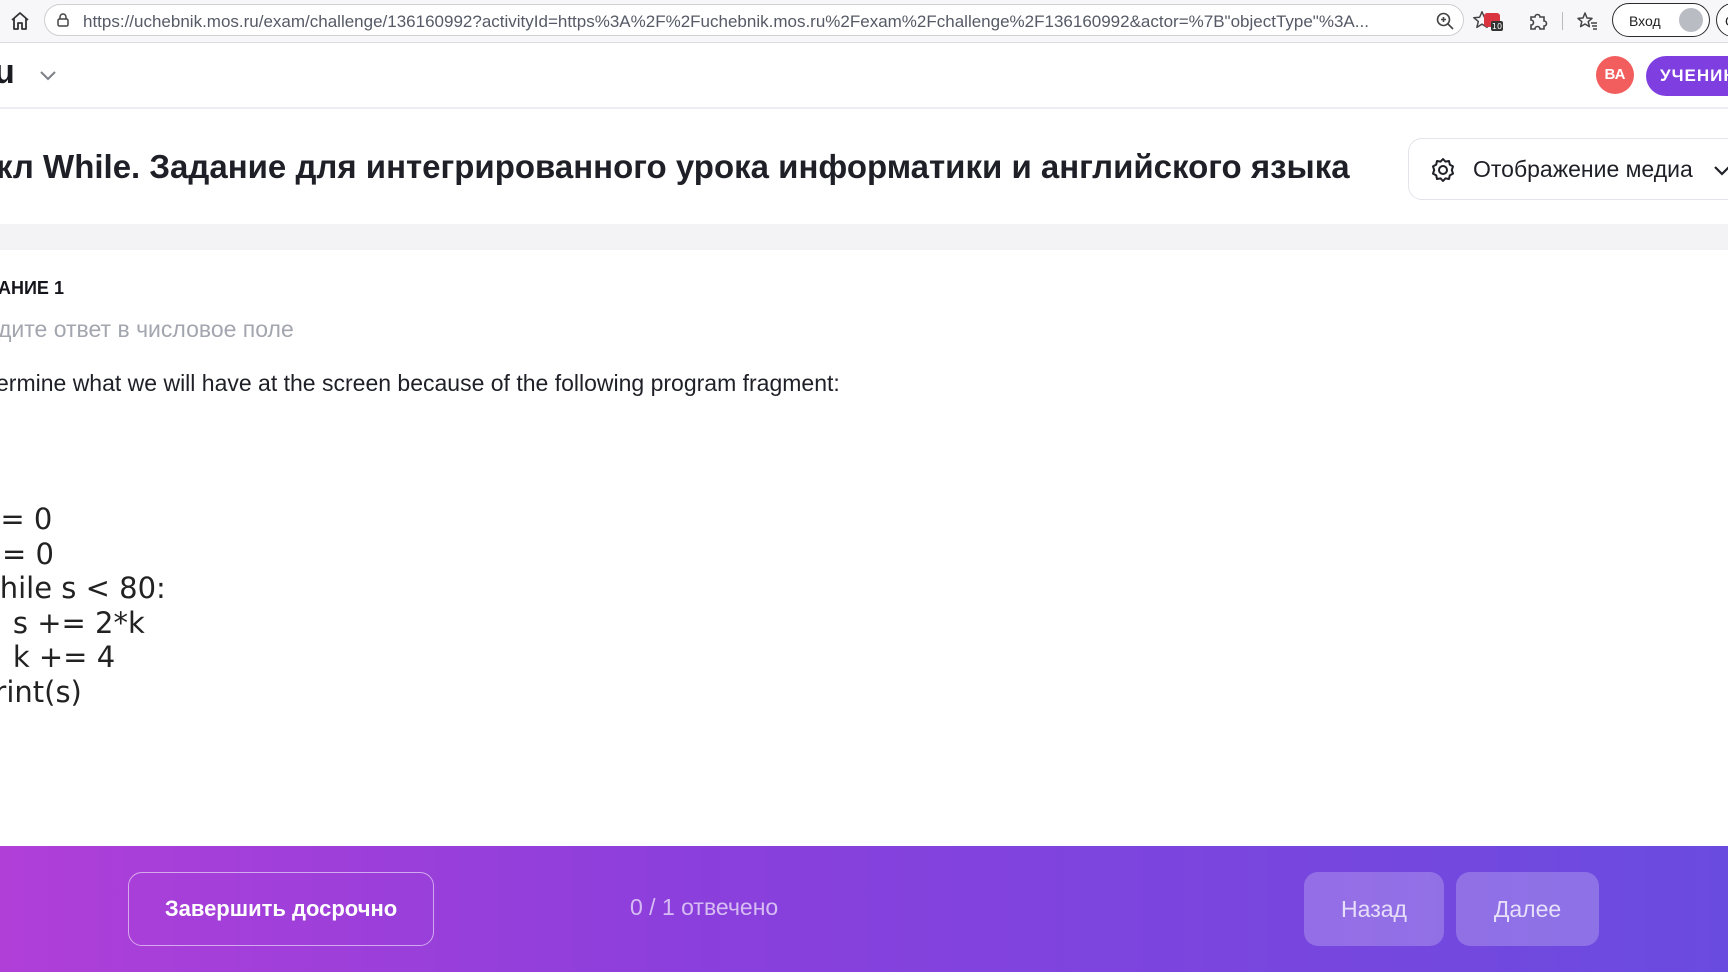 The height and width of the screenshot is (972, 1728). I want to click on media-display-button: Отображение медиа, so click(1568, 169).